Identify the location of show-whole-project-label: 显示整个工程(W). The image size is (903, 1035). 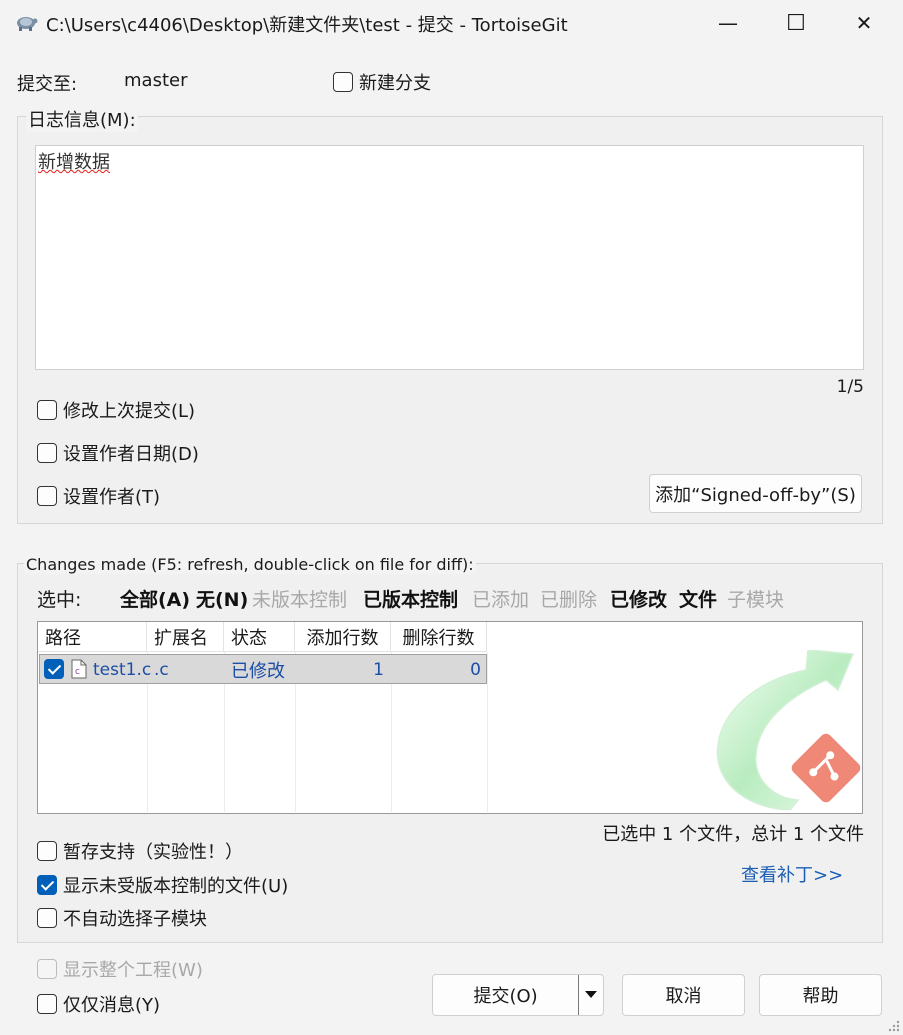
(133, 970).